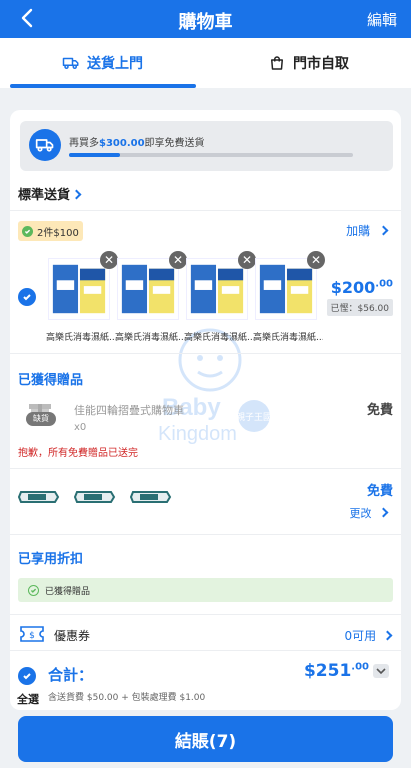 This screenshot has height=768, width=411. What do you see at coordinates (72, 635) in the screenshot?
I see `coupon-label: 優惠券` at bounding box center [72, 635].